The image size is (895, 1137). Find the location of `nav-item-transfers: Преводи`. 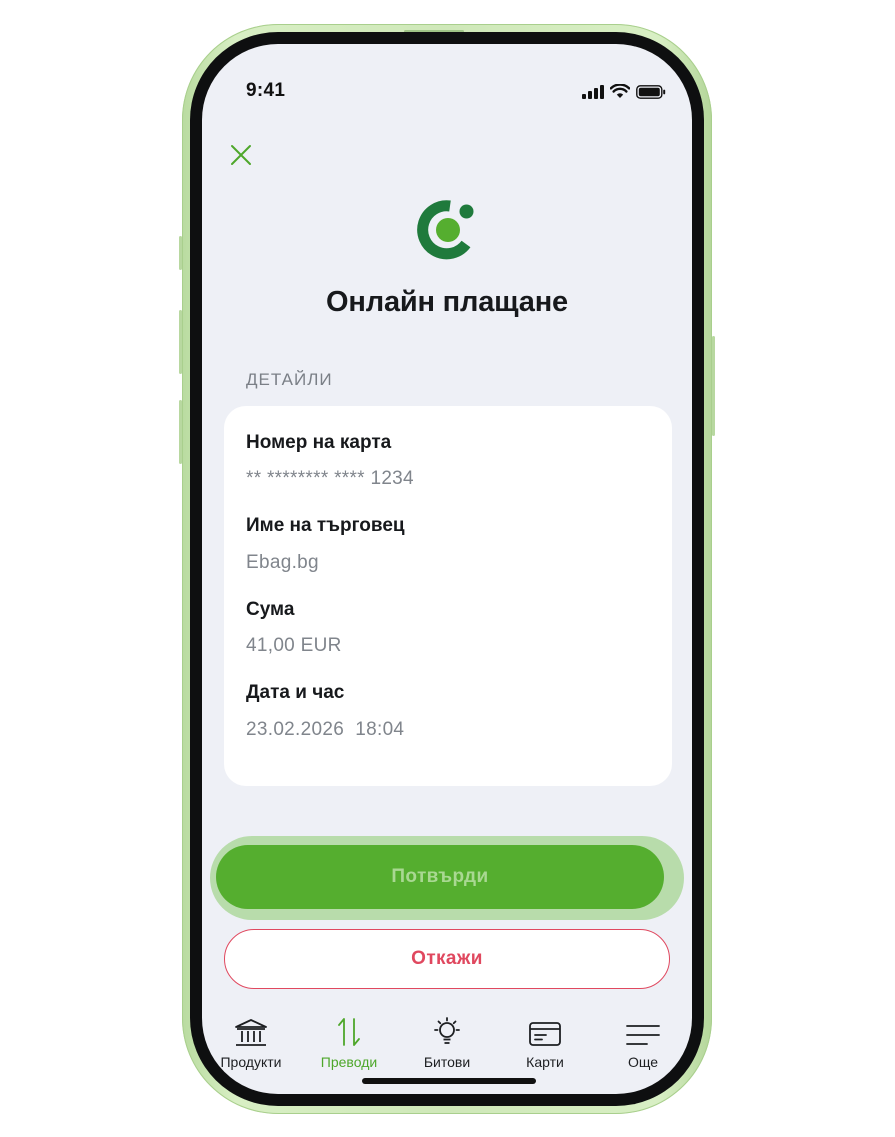

nav-item-transfers: Преводи is located at coordinates (349, 1047).